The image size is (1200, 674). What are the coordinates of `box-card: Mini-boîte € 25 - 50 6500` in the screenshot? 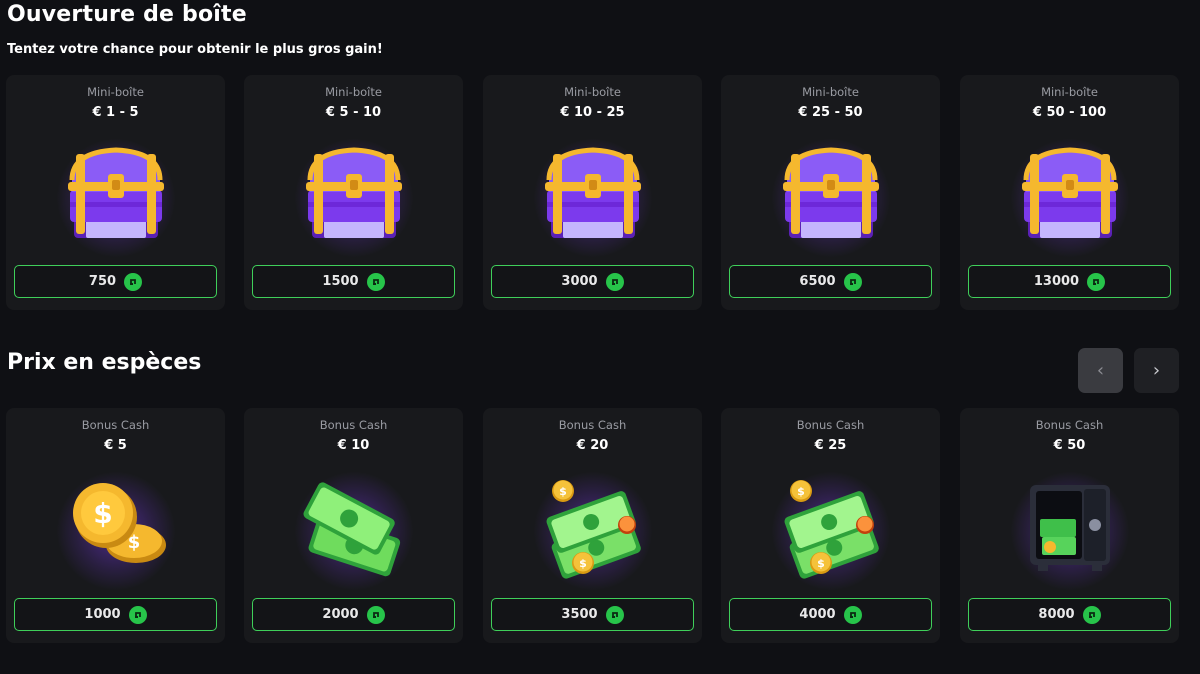 It's located at (830, 192).